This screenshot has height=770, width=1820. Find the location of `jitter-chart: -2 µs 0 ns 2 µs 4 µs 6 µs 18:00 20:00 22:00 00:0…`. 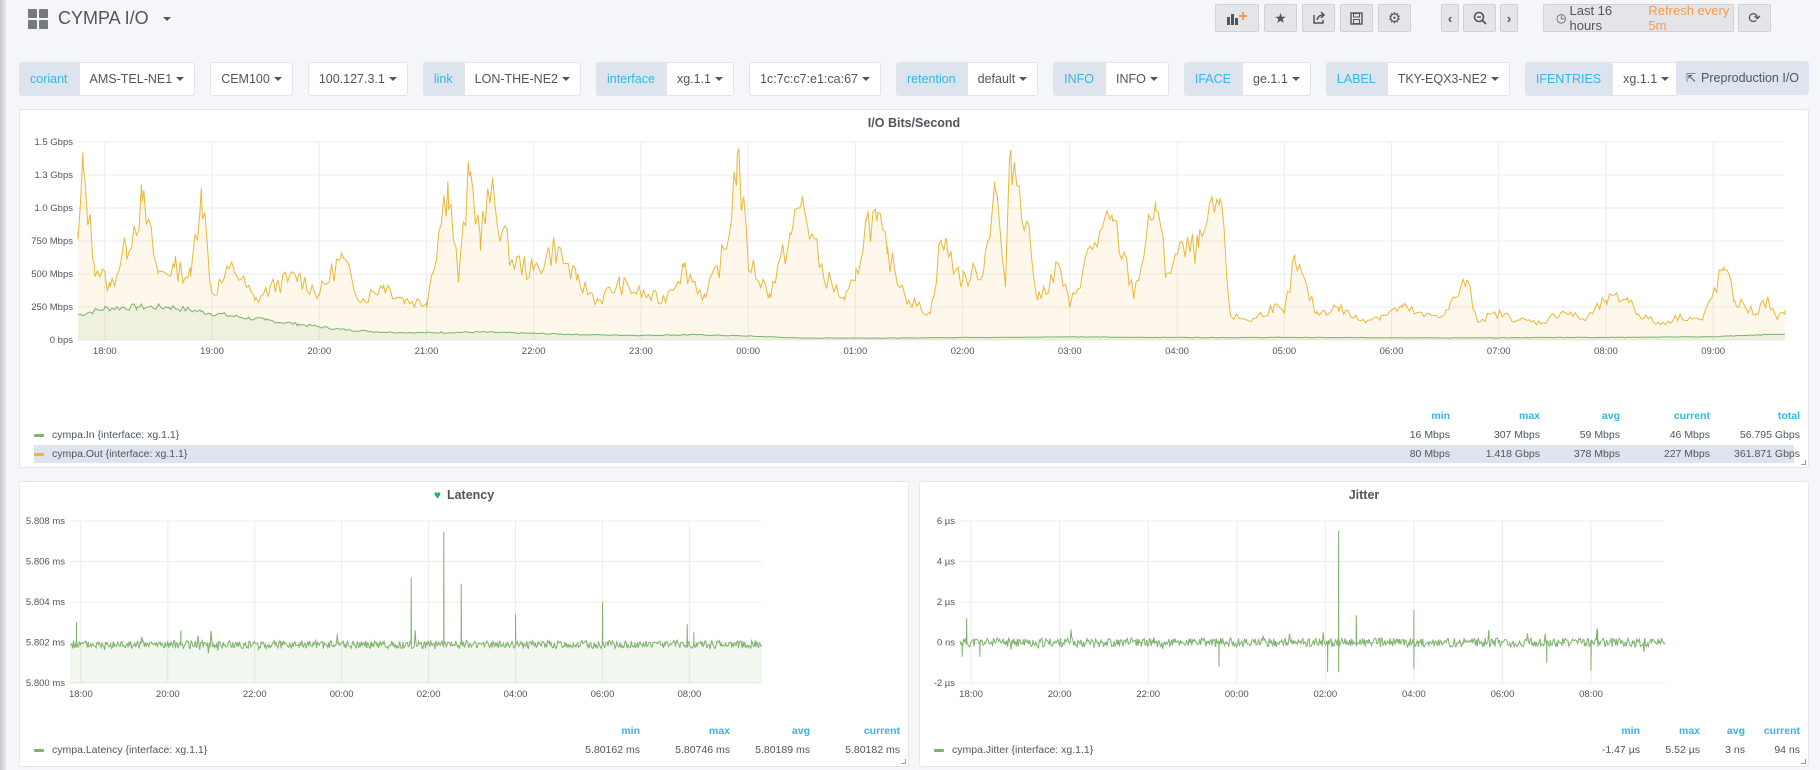

jitter-chart: -2 µs 0 ns 2 µs 4 µs 6 µs 18:00 20:00 22:00 00:0… is located at coordinates (1300, 608).